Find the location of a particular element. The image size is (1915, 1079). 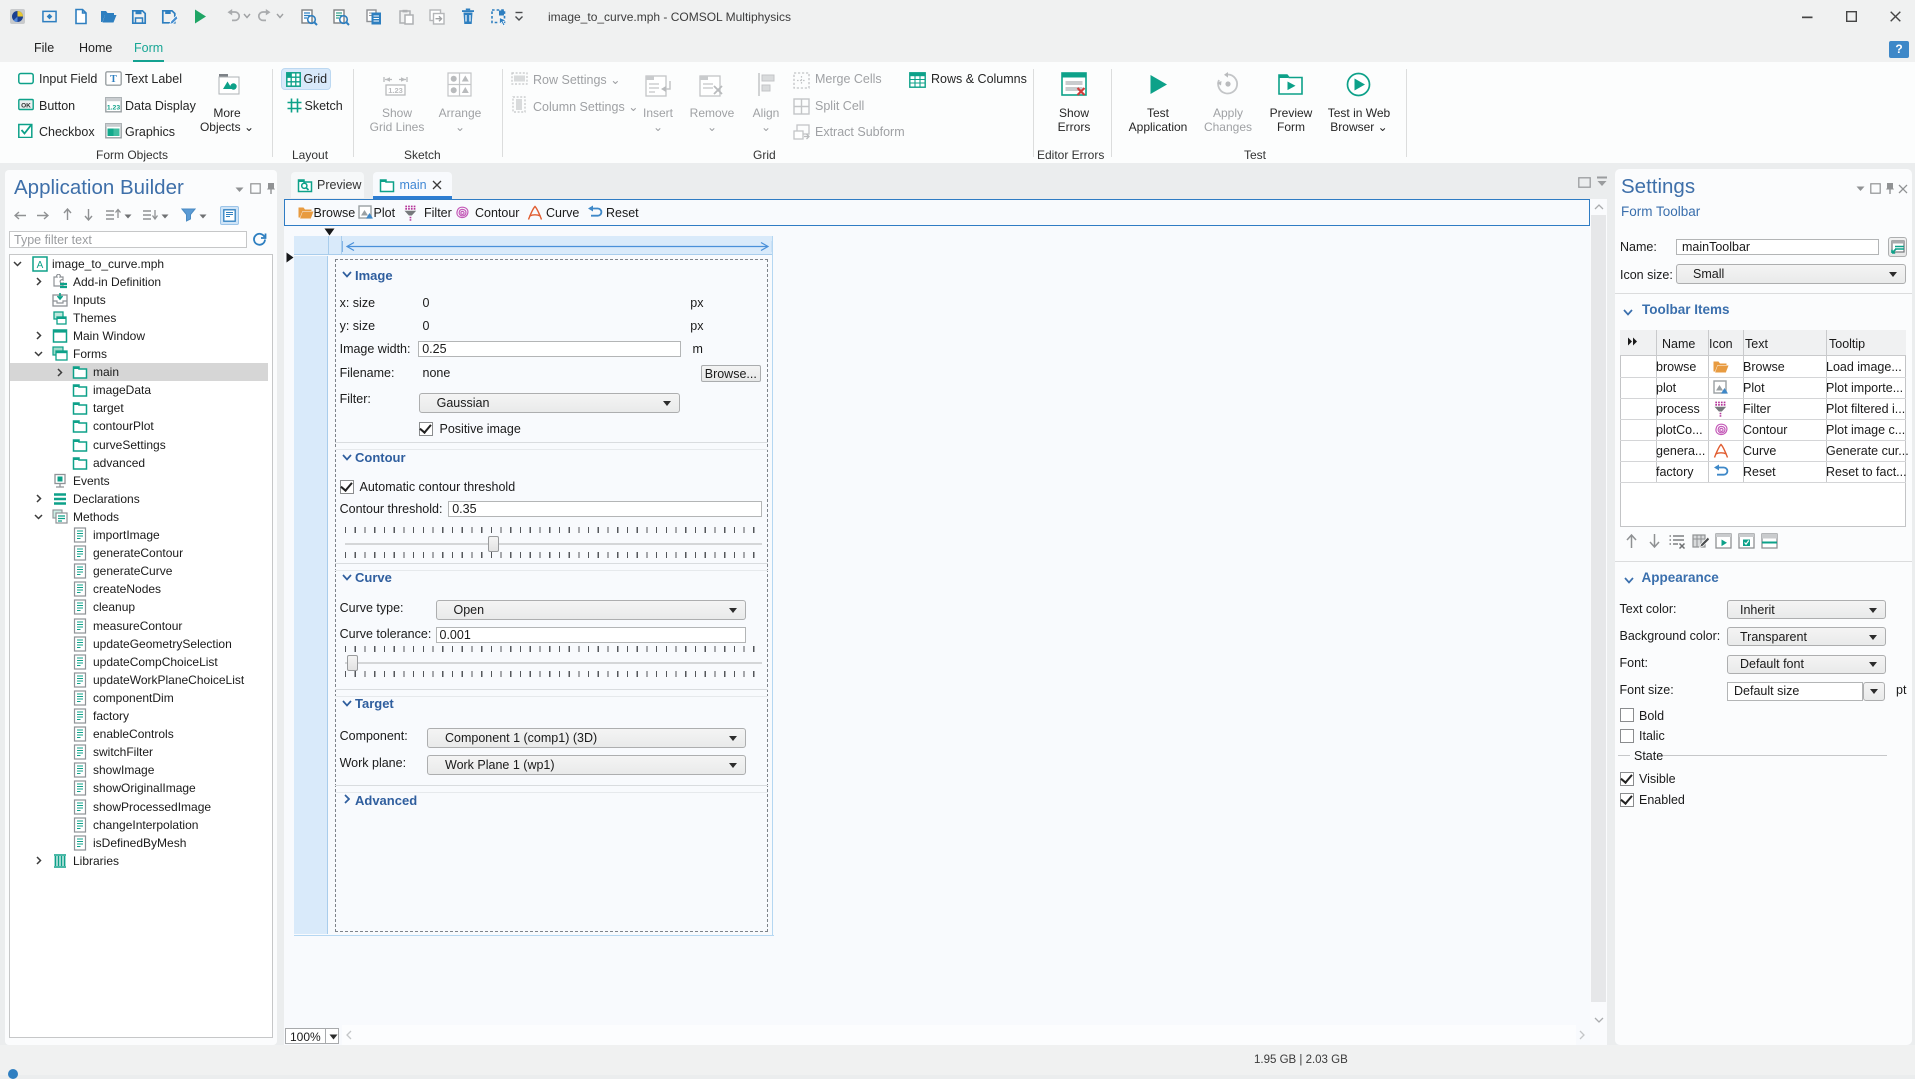

svg-text: OK is located at coordinates (26, 106).